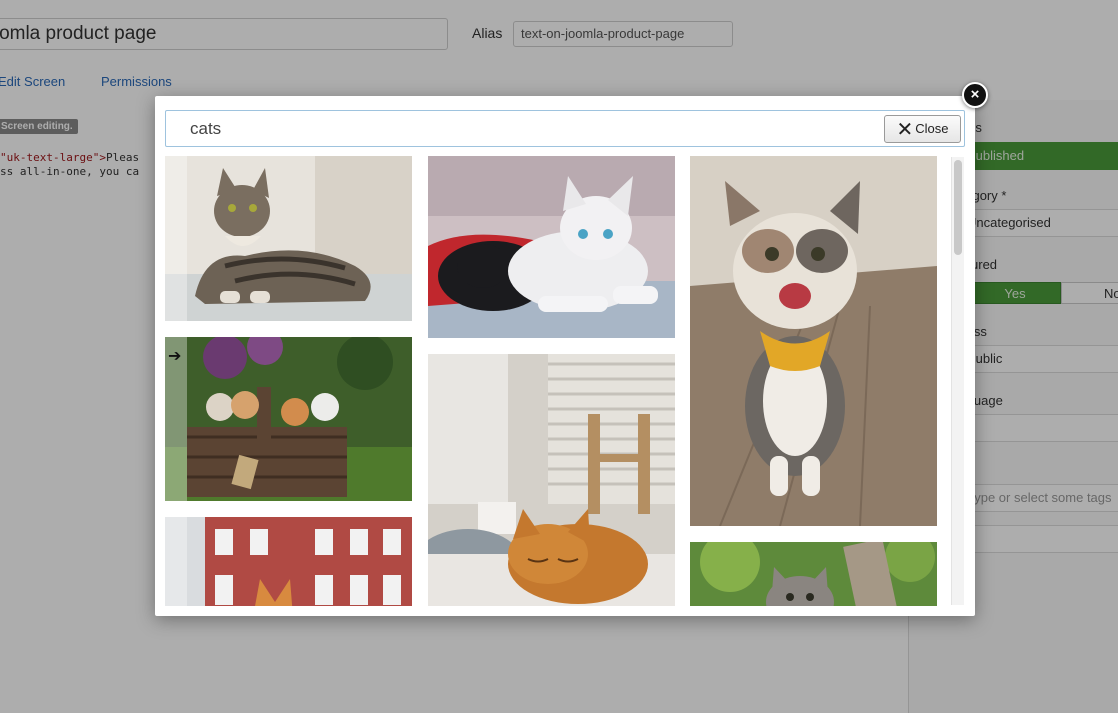 The height and width of the screenshot is (713, 1118). Describe the element at coordinates (905, 130) in the screenshot. I see `close-icon: ✕` at that location.